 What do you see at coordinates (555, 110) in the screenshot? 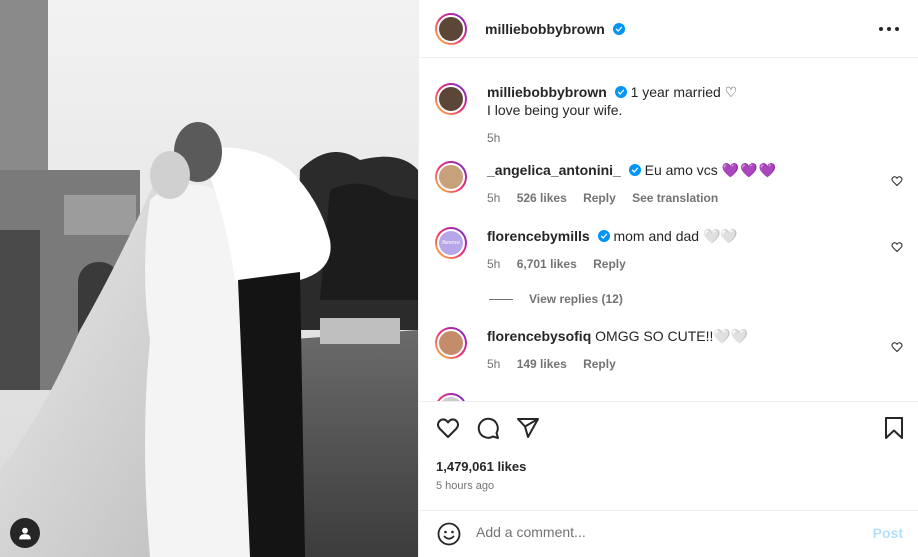
I see `caption-text-line2: I love being your wife.` at bounding box center [555, 110].